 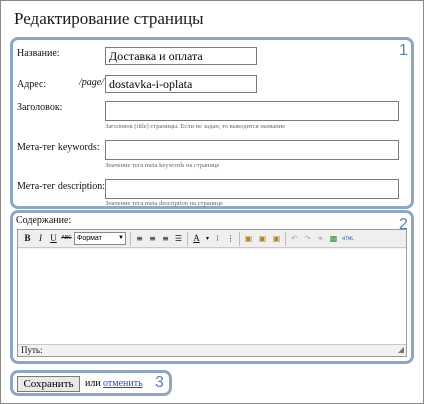 What do you see at coordinates (230, 238) in the screenshot?
I see `numbered-list-icon: ⋮` at bounding box center [230, 238].